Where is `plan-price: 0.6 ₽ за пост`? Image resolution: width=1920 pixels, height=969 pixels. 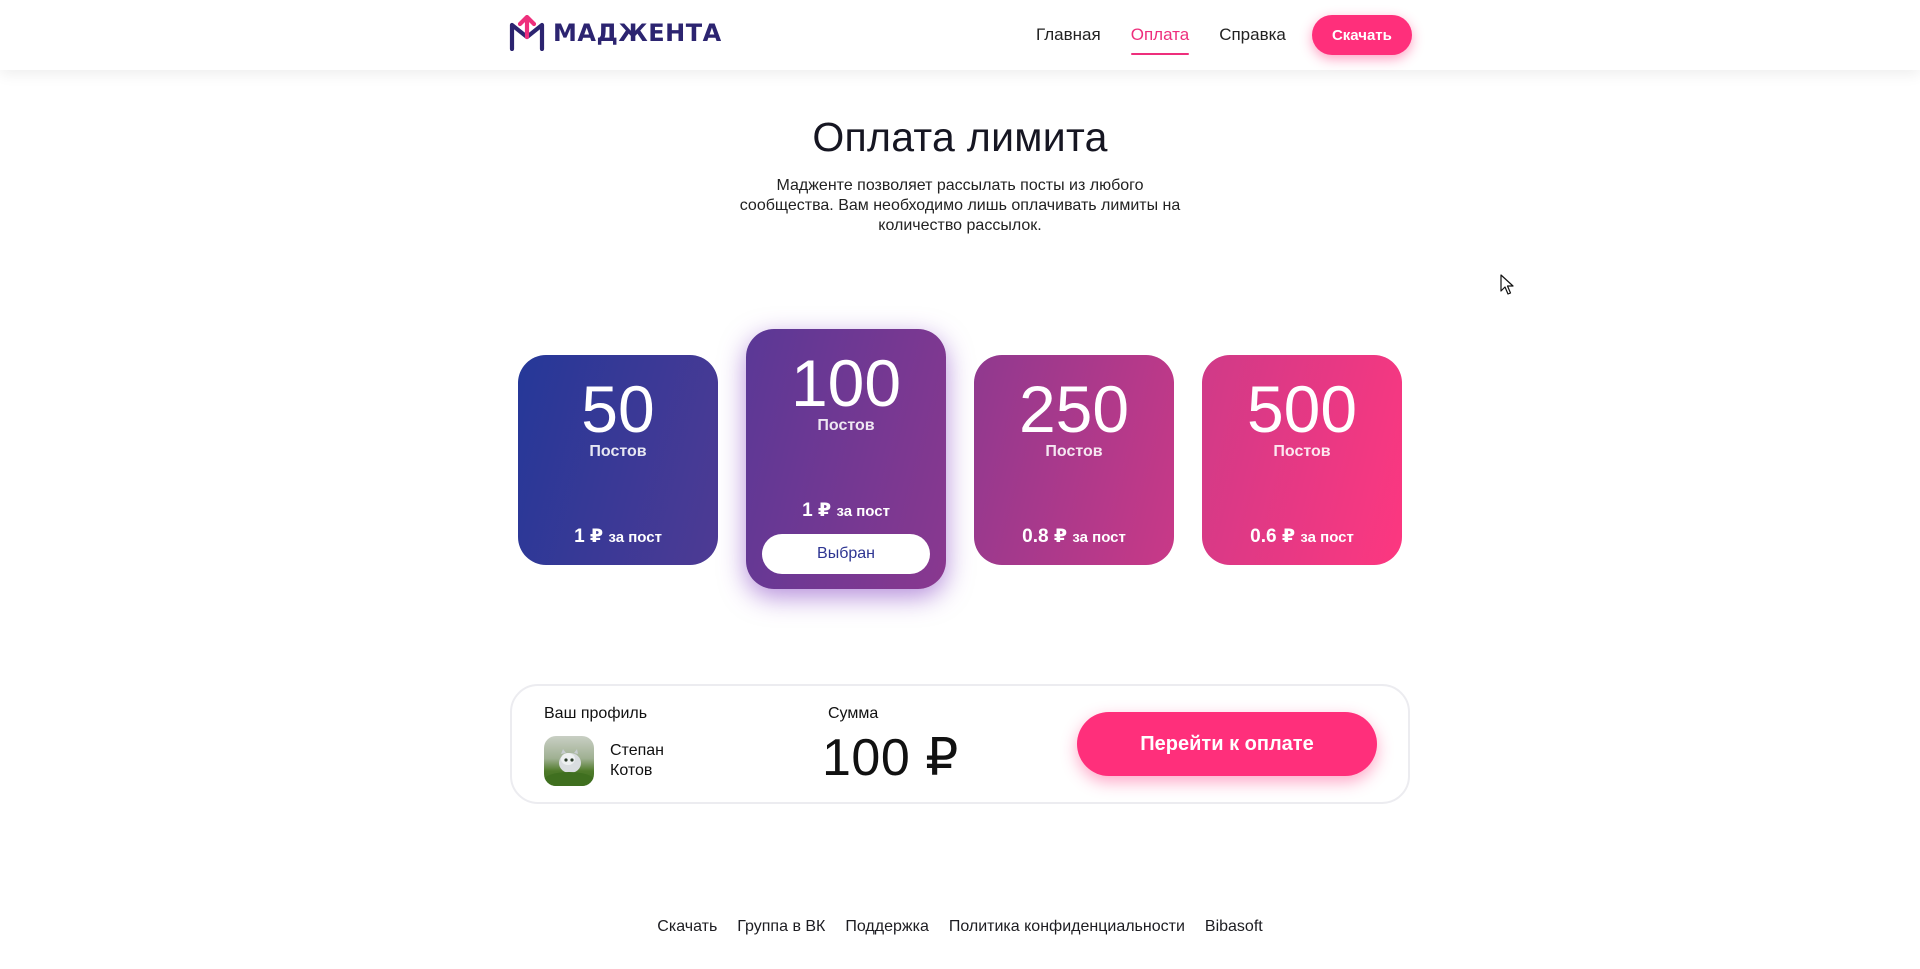 plan-price: 0.6 ₽ за пост is located at coordinates (1302, 536).